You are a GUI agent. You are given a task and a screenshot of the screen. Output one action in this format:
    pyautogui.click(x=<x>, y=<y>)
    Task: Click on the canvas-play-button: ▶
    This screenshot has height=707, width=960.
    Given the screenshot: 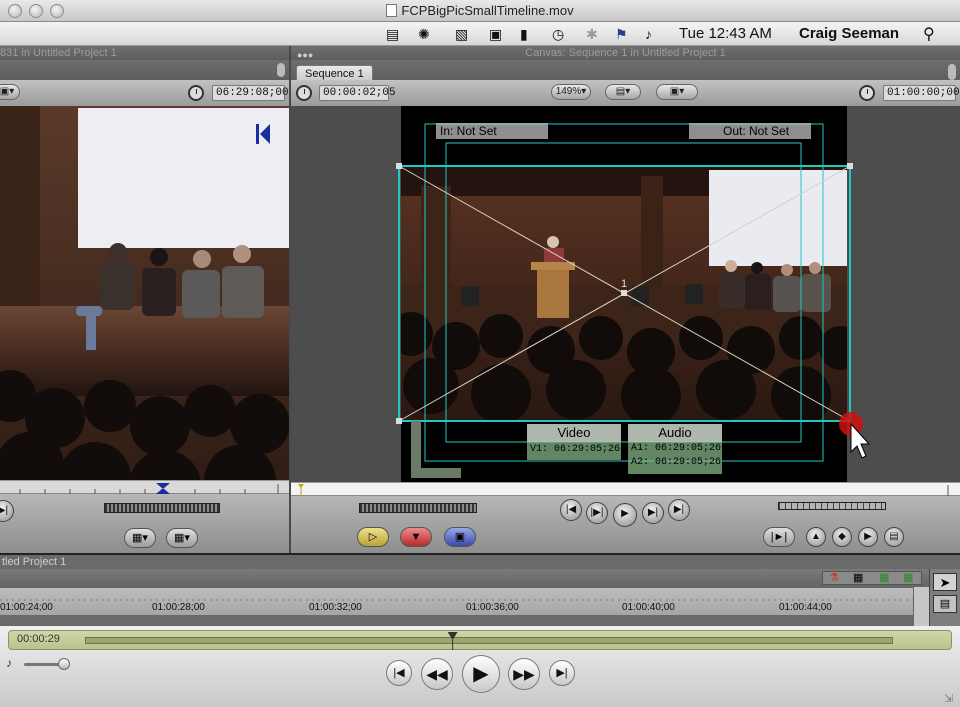 What is the action you would take?
    pyautogui.click(x=625, y=515)
    